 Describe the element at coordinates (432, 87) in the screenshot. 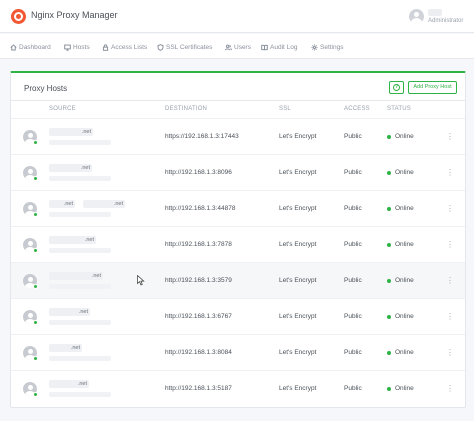

I see `add-proxy-host-button: Add Proxy Host` at that location.